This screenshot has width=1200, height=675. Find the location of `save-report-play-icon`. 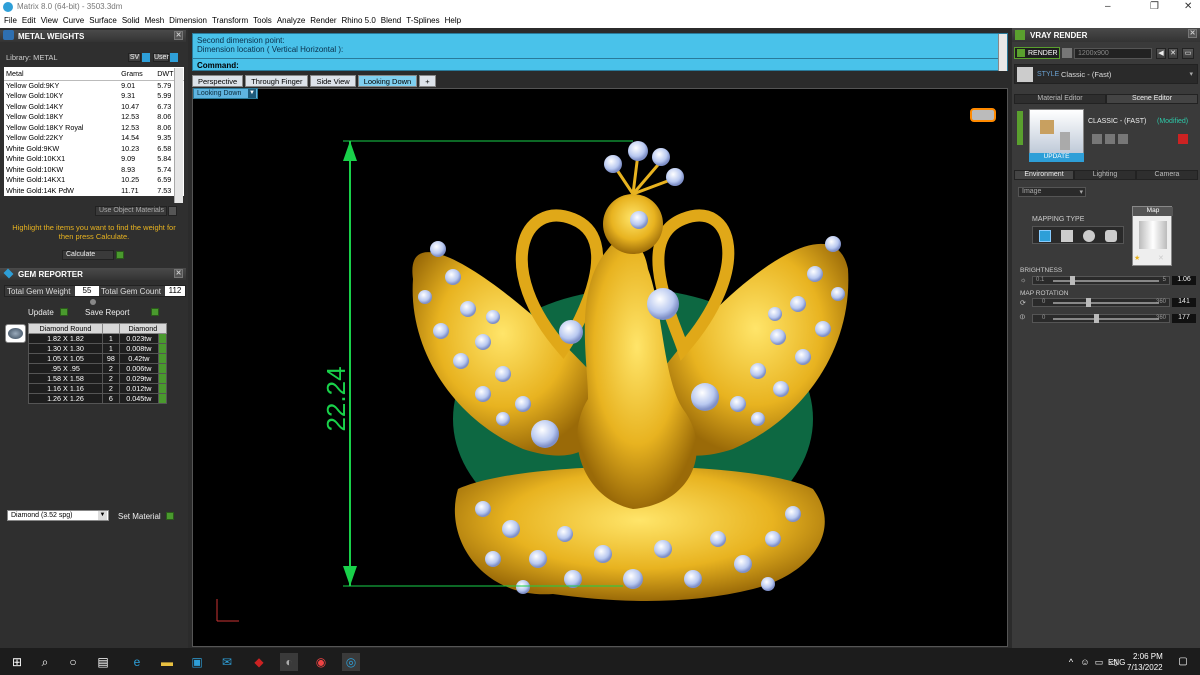

save-report-play-icon is located at coordinates (155, 312).